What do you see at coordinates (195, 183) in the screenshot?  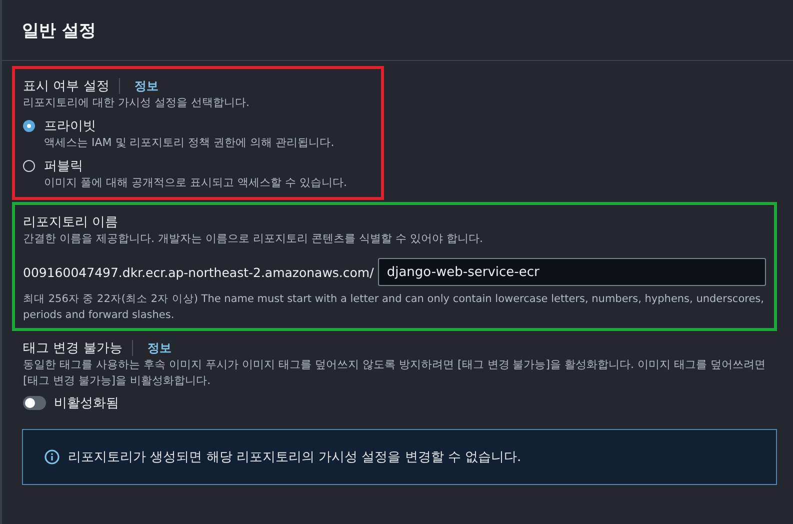 I see `option-description: 이미지 풀에 대해 공개적으로 표시되고 액세스할 수 있습니다.` at bounding box center [195, 183].